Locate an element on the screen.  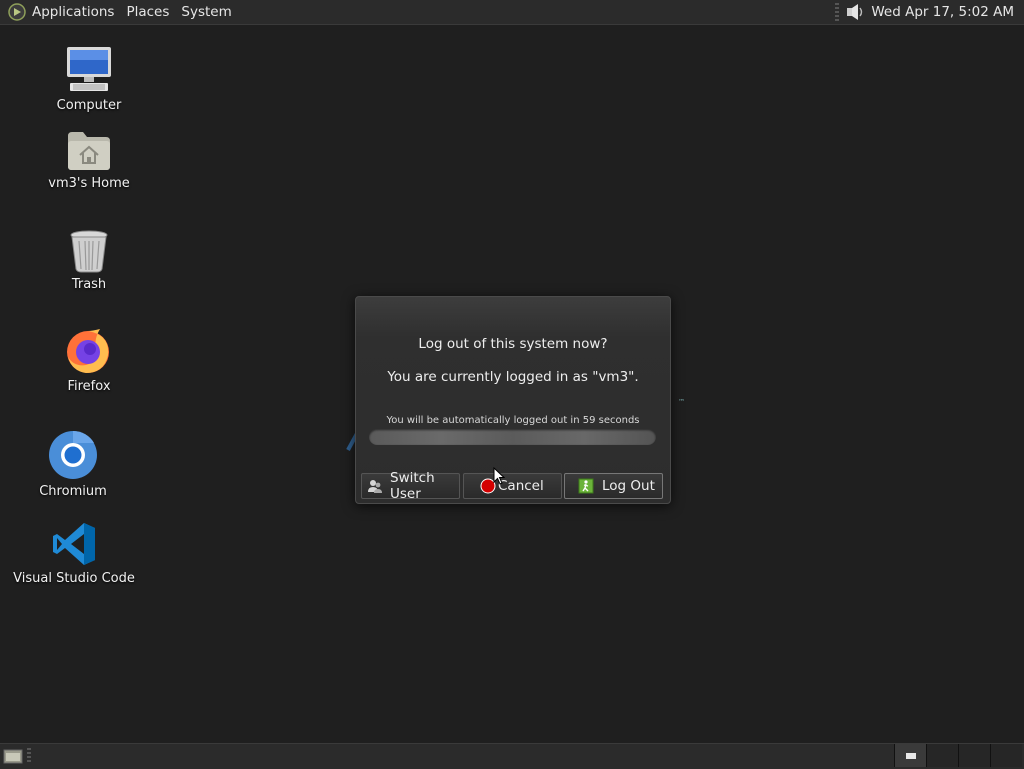
chromium-icon is located at coordinates (73, 454).